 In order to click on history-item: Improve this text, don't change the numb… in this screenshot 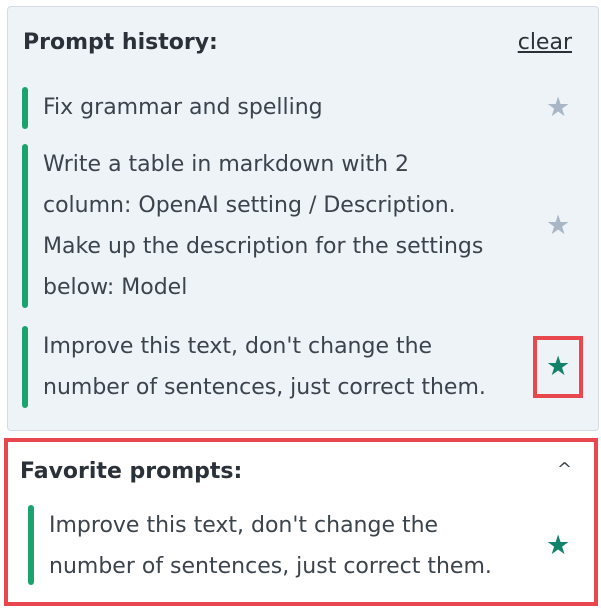, I will do `click(292, 367)`.